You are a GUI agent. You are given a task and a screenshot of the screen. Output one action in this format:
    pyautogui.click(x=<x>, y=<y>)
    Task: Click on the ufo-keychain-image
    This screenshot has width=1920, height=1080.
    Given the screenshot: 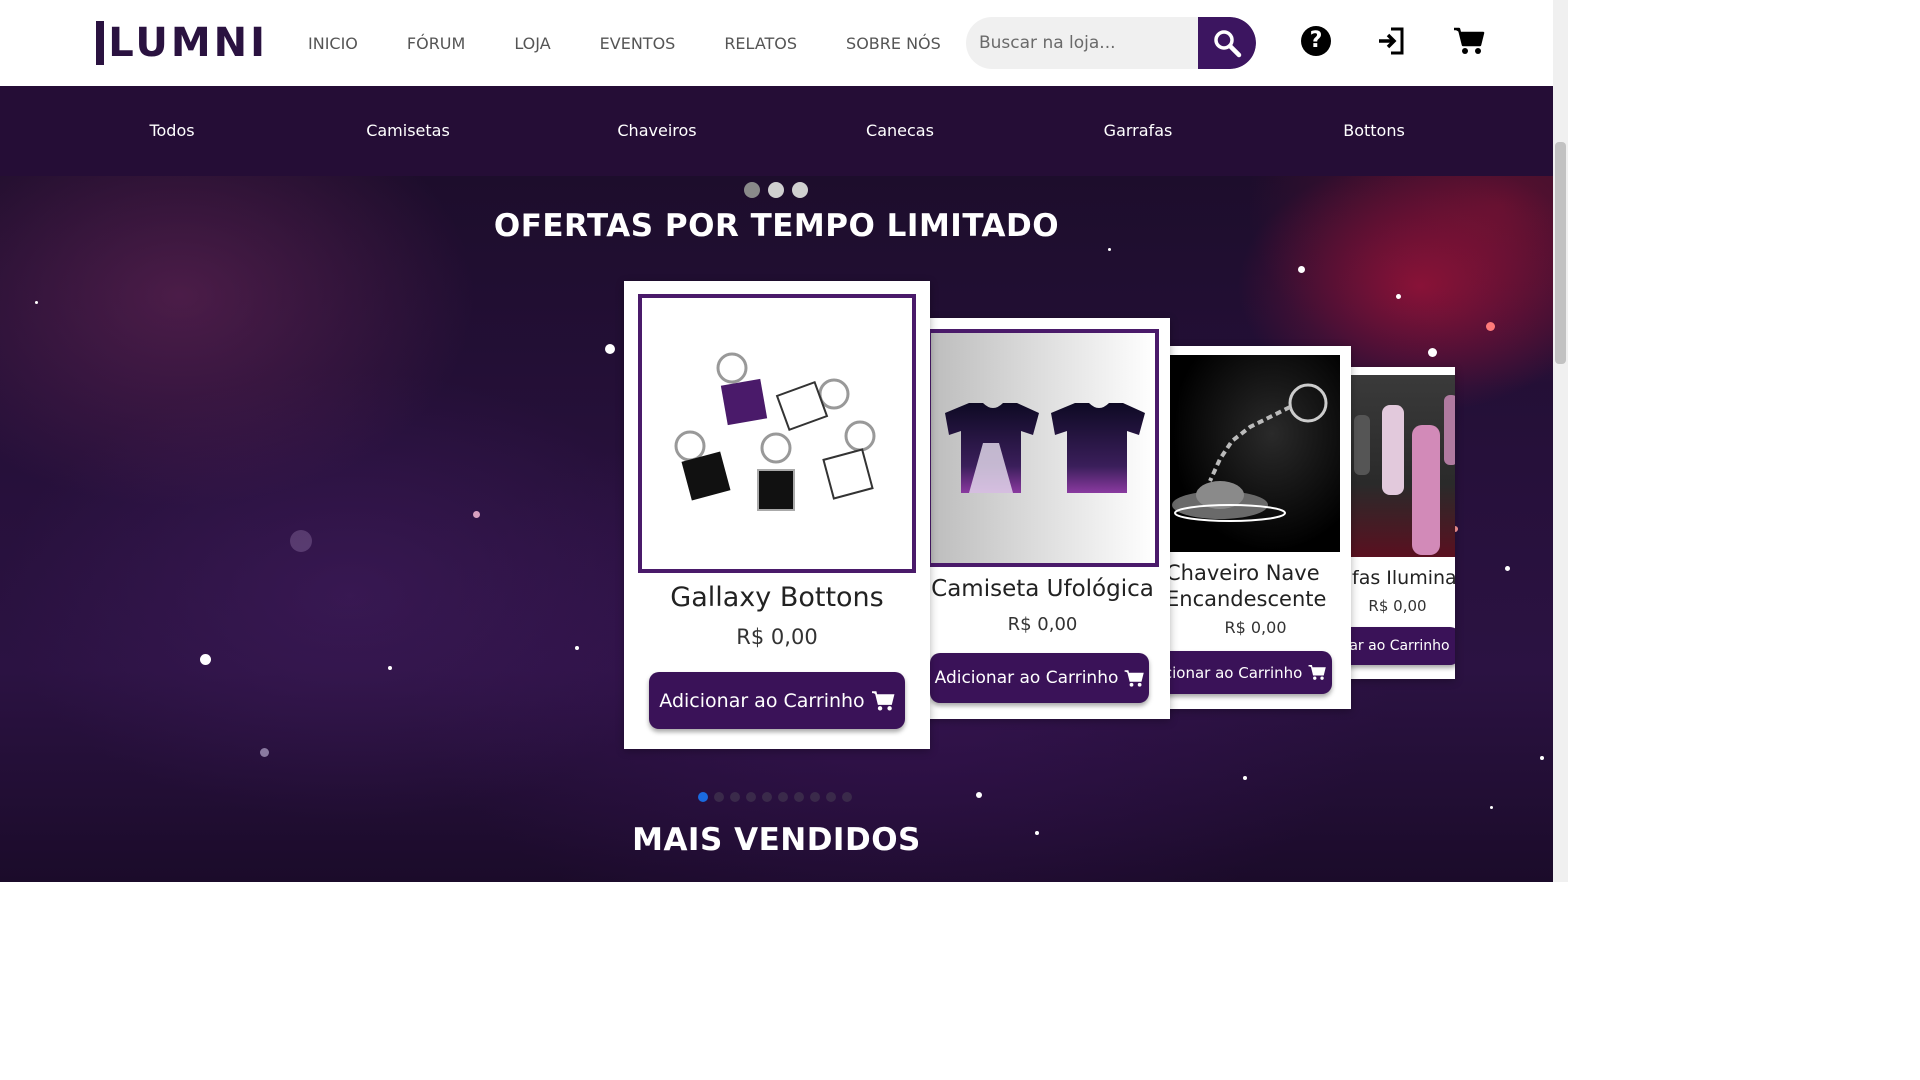 What is the action you would take?
    pyautogui.click(x=1250, y=452)
    